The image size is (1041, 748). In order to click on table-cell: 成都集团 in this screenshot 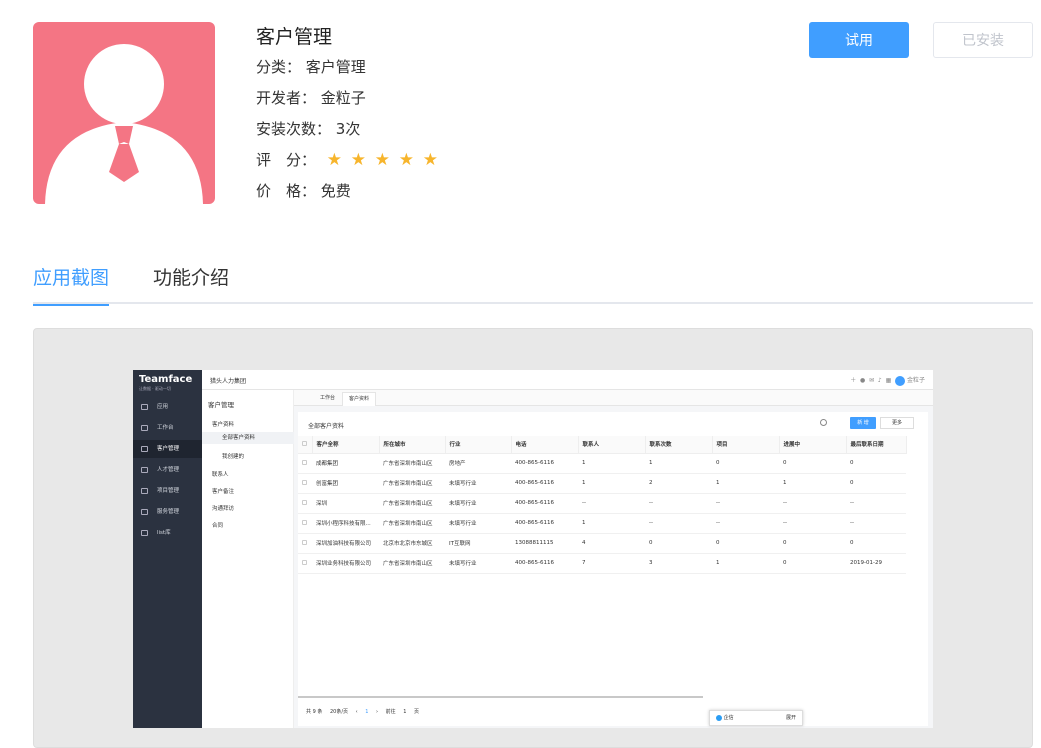, I will do `click(345, 463)`.